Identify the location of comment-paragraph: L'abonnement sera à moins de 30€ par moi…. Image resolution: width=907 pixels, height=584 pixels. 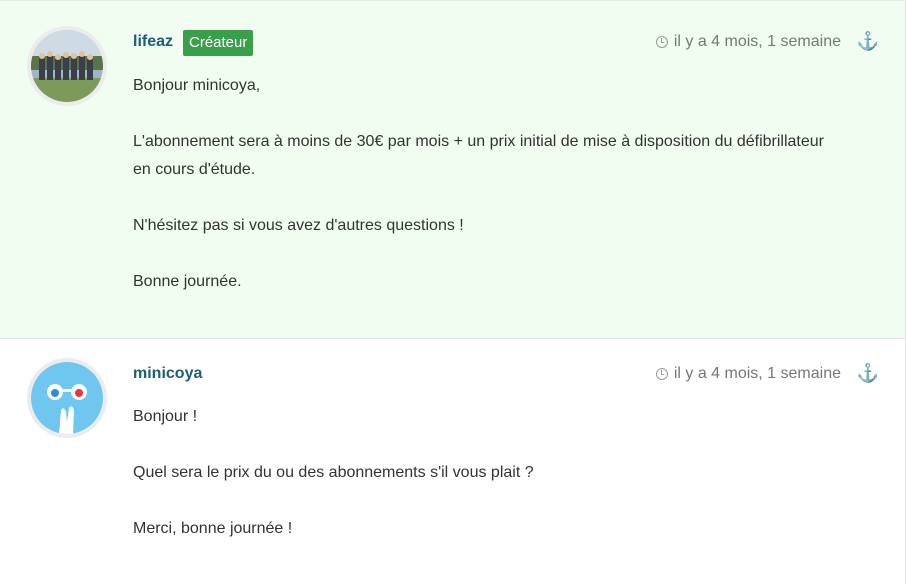
(478, 155).